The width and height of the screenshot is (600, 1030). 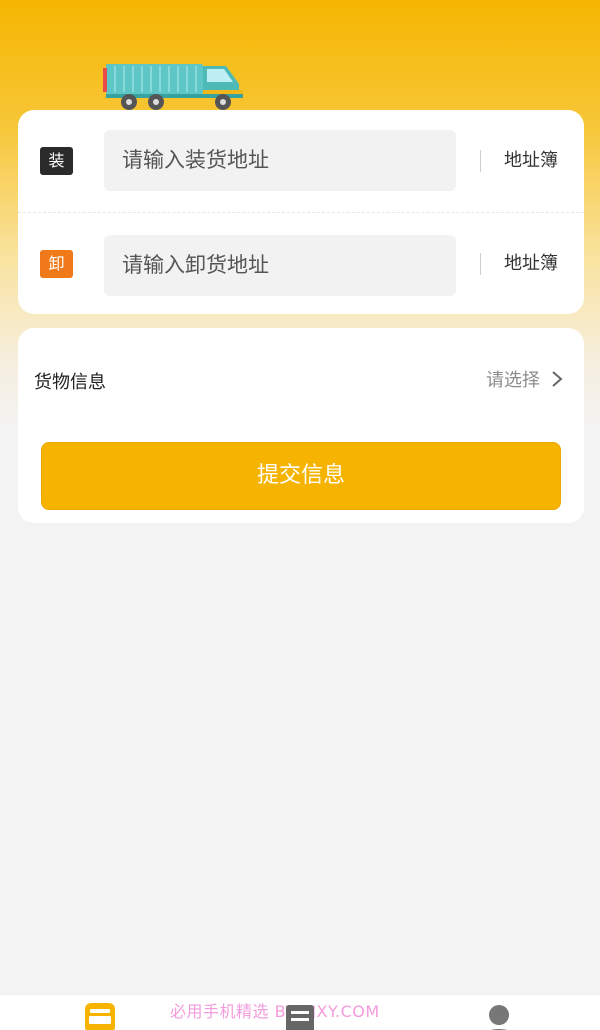 What do you see at coordinates (195, 265) in the screenshot?
I see `unload-address-placeholder: 请输入卸货地址` at bounding box center [195, 265].